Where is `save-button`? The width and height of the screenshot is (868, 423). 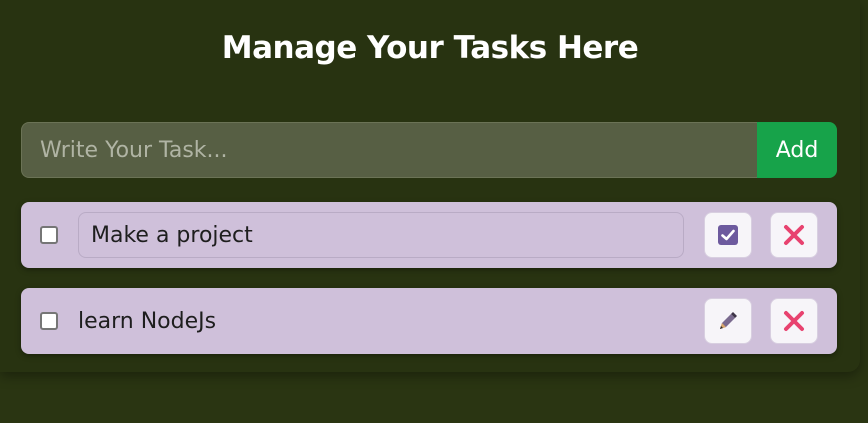 save-button is located at coordinates (728, 235).